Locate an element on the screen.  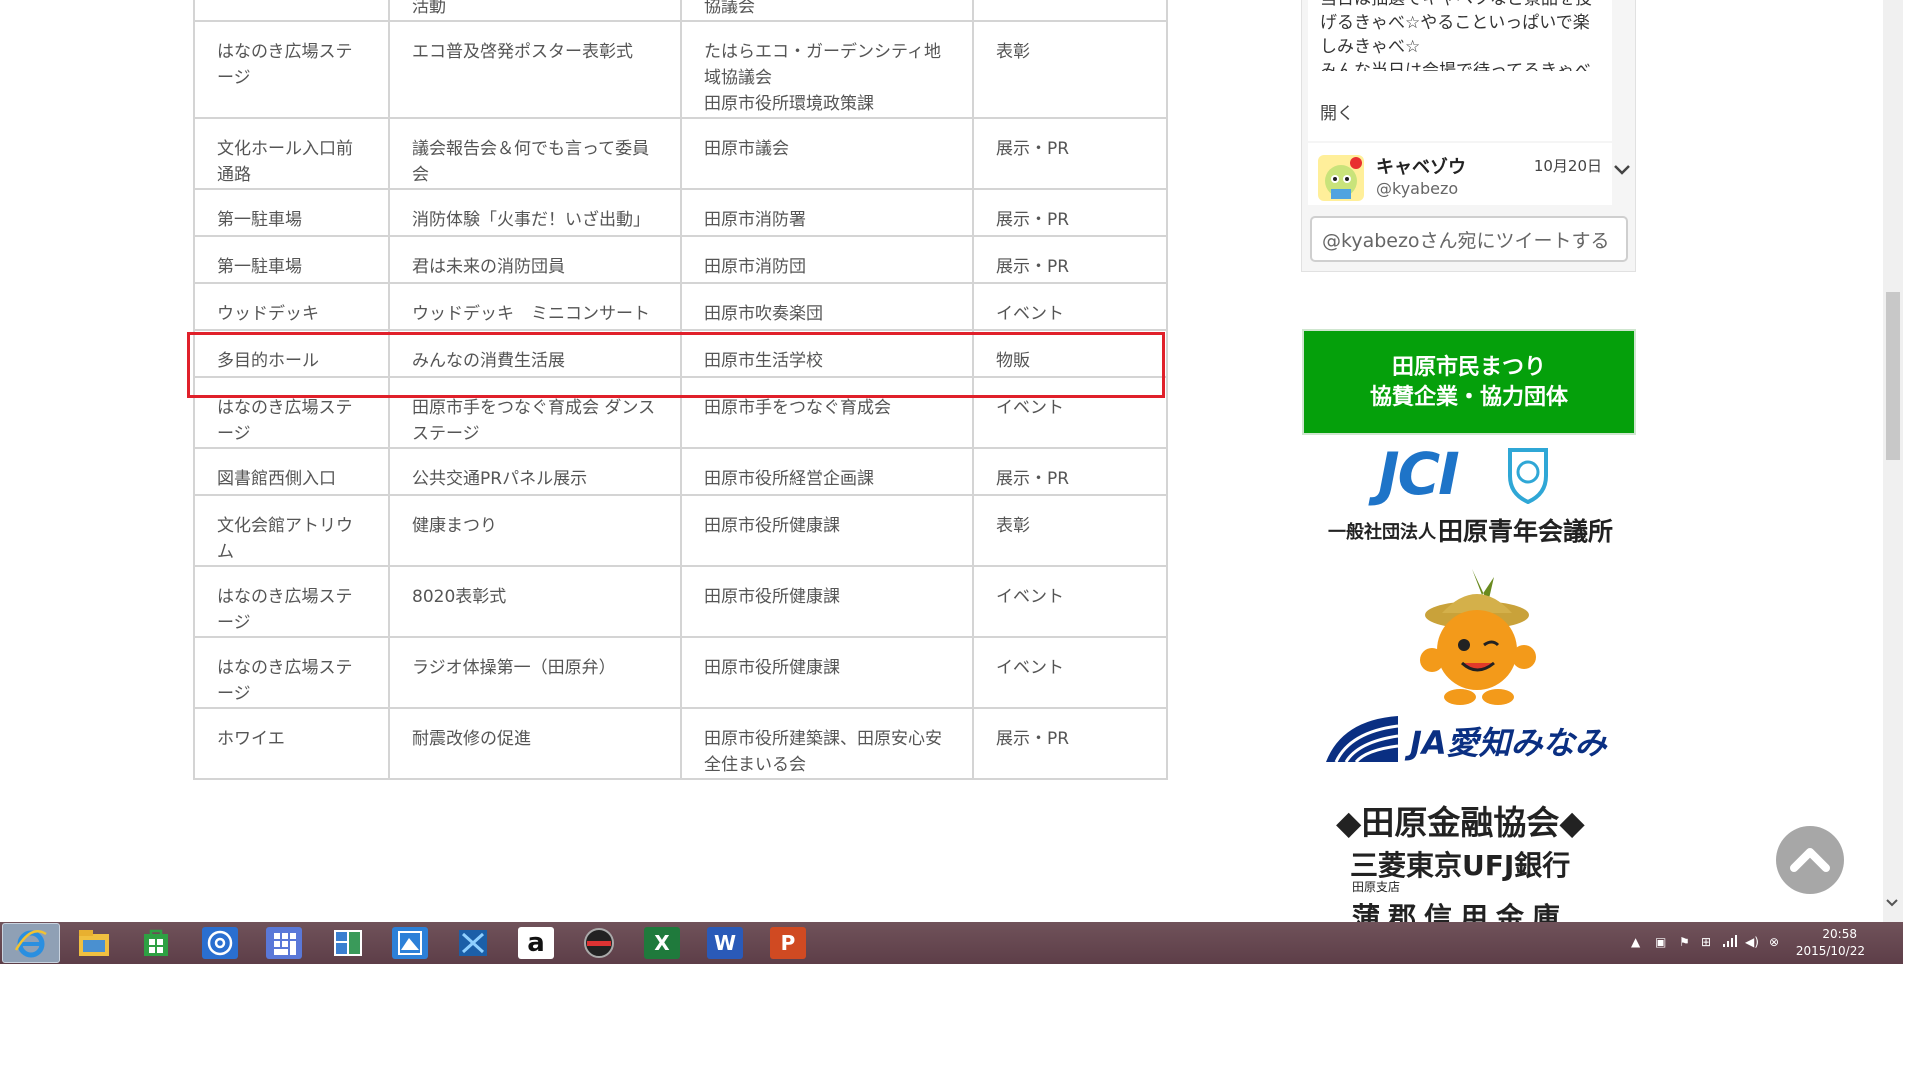
excel-letter: X is located at coordinates (662, 943).